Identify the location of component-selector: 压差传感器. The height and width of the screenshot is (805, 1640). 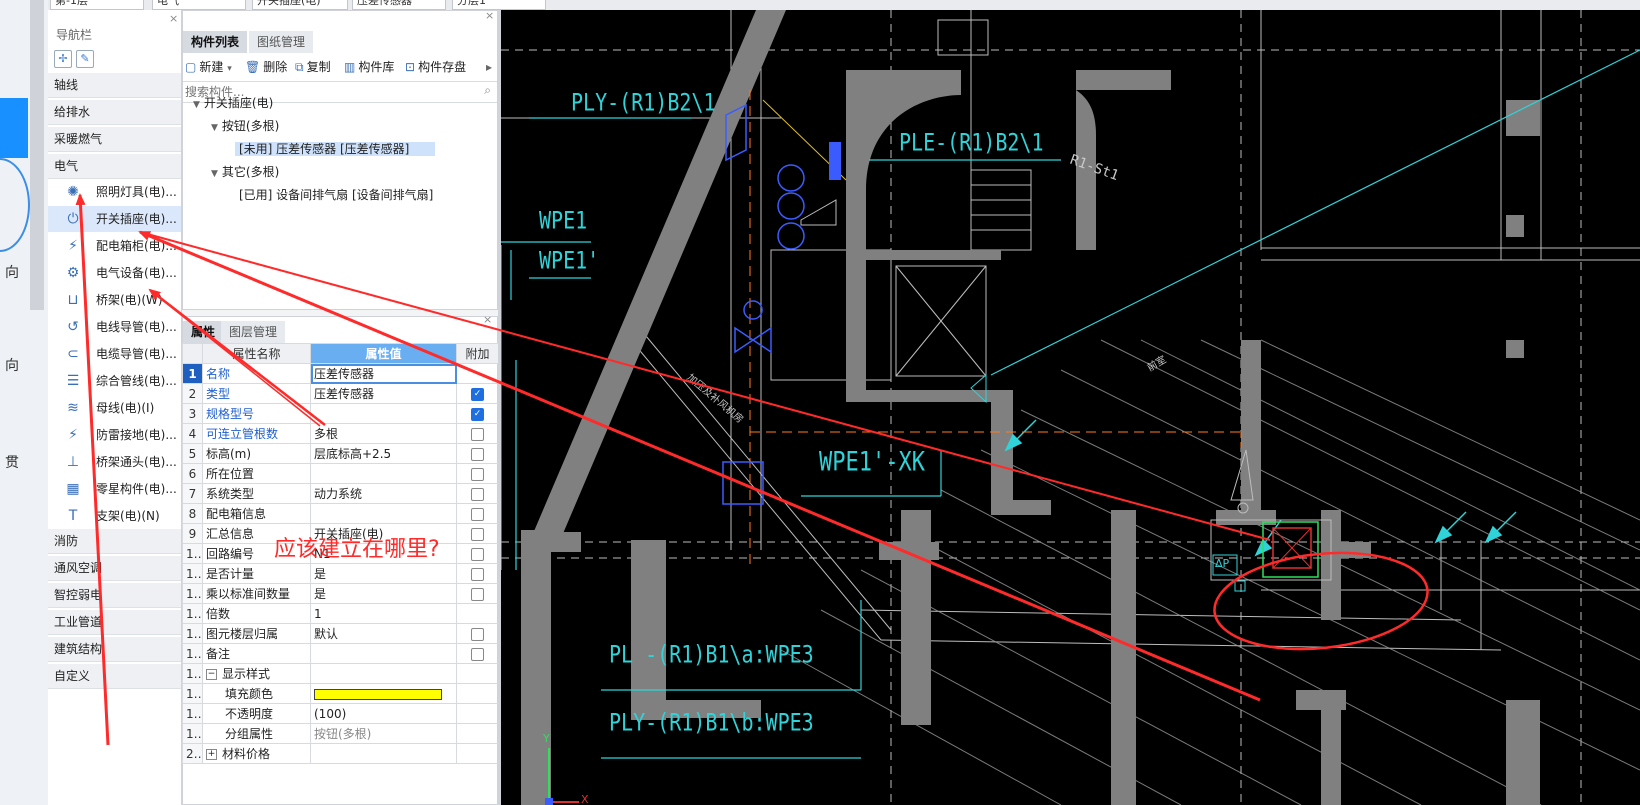
(399, 5).